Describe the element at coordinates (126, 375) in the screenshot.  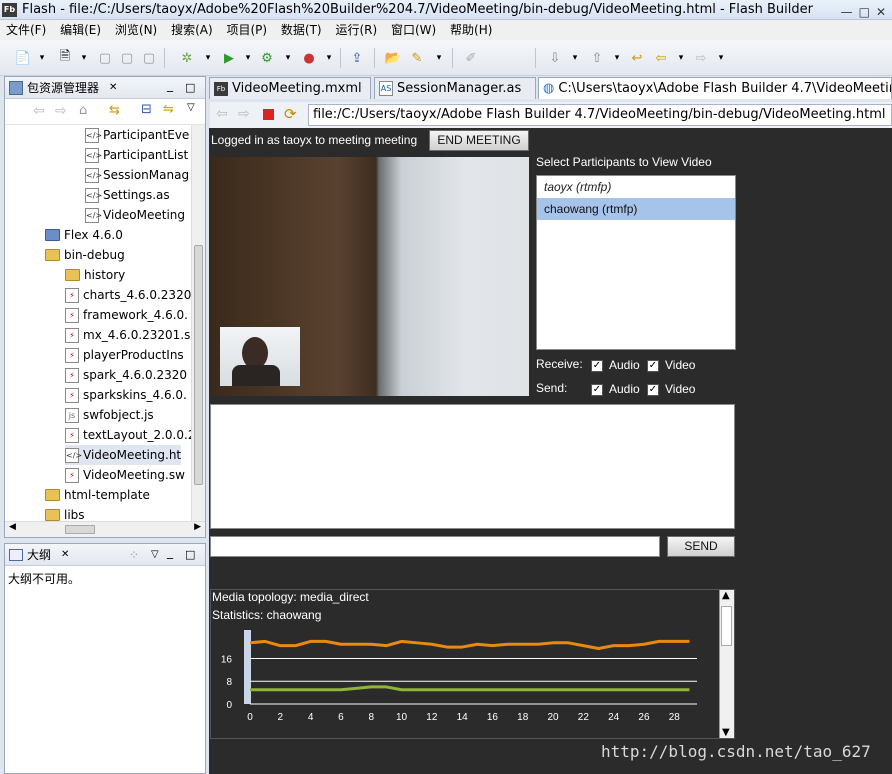
I see `tree-item: ⚡ spark_4.6.0.2320` at that location.